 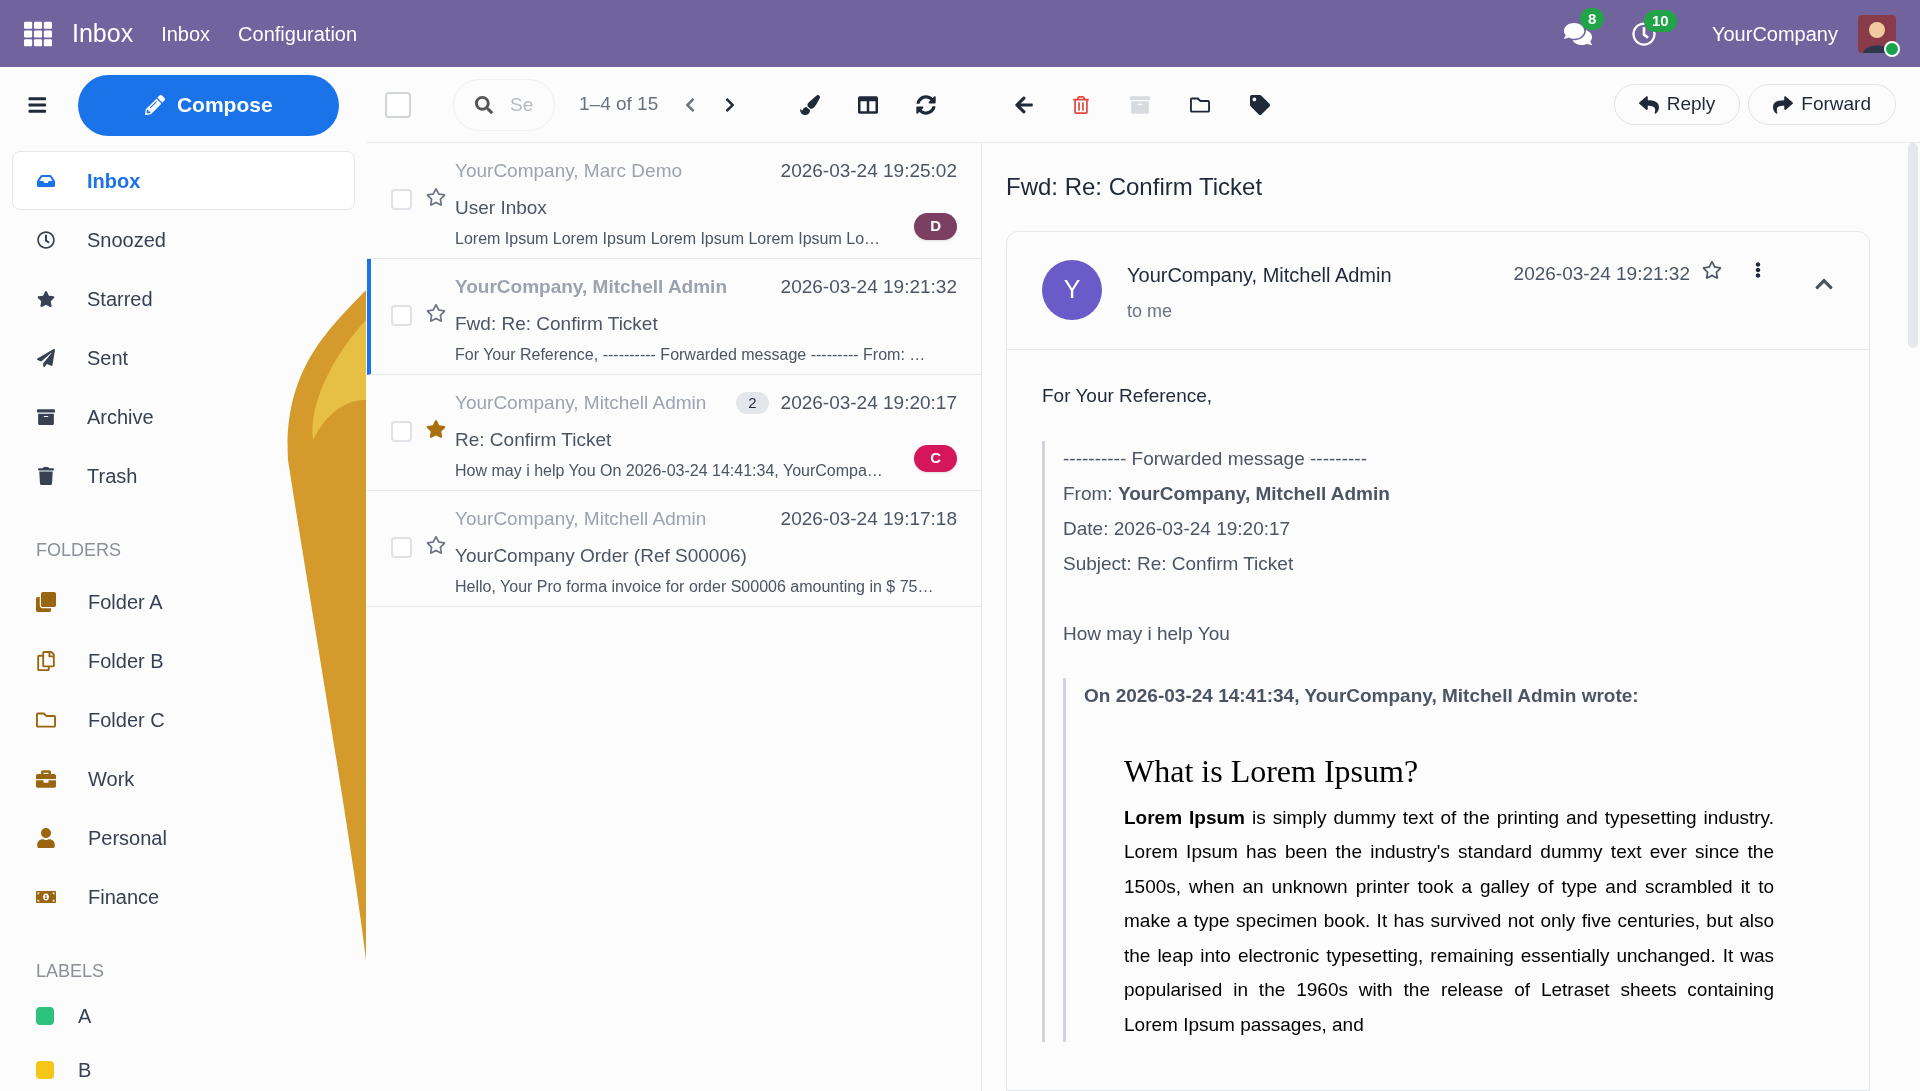 I want to click on reply-arrow-icon, so click(x=1648, y=104).